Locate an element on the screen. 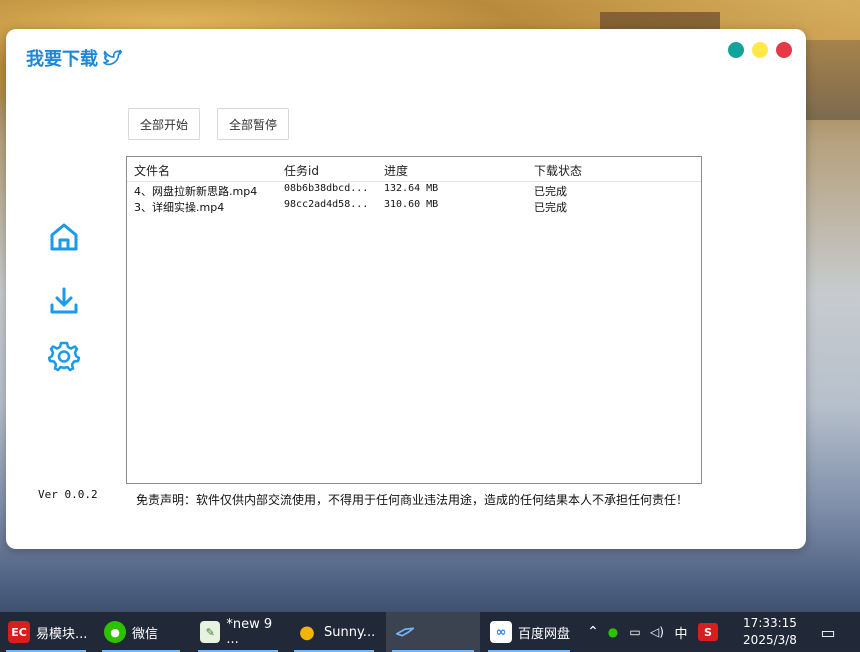 The image size is (860, 652). taskbar-item-downloader is located at coordinates (433, 632).